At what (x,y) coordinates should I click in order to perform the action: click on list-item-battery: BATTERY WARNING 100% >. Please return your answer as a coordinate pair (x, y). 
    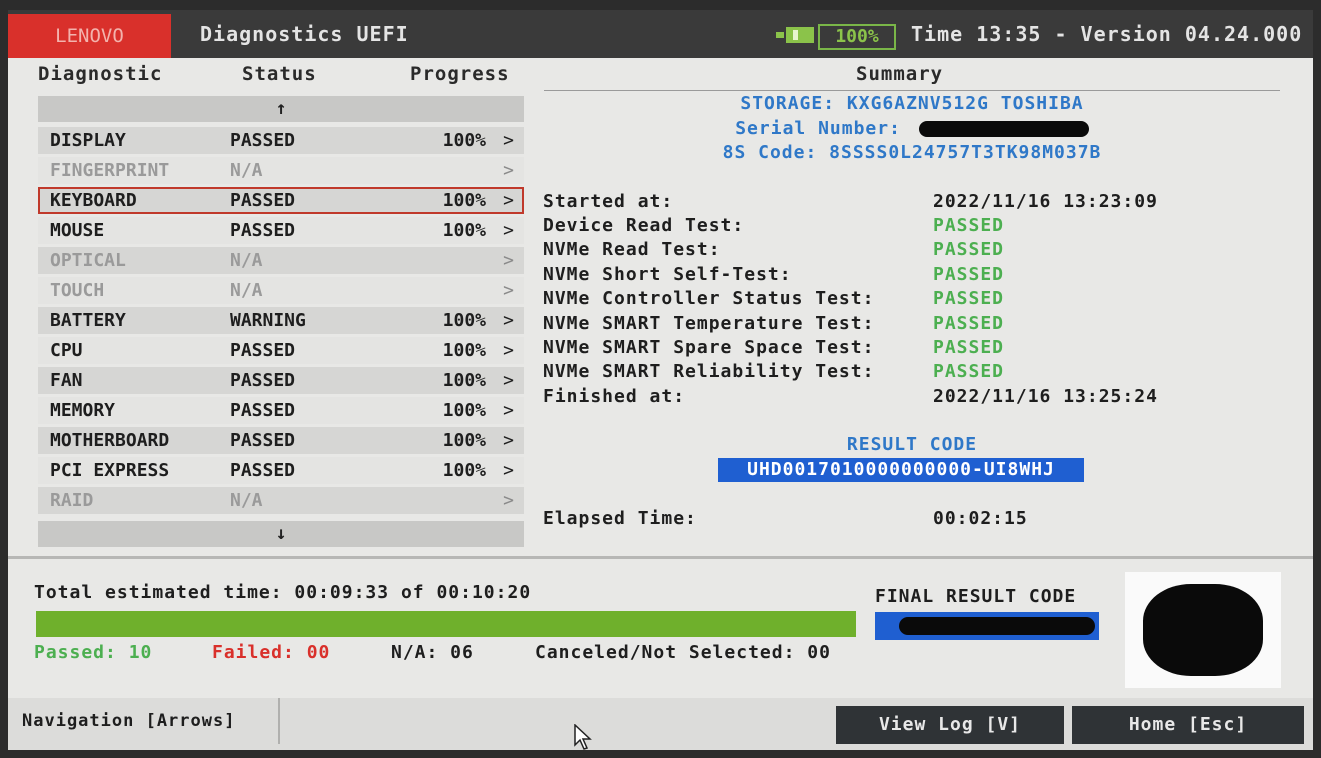
    Looking at the image, I should click on (281, 320).